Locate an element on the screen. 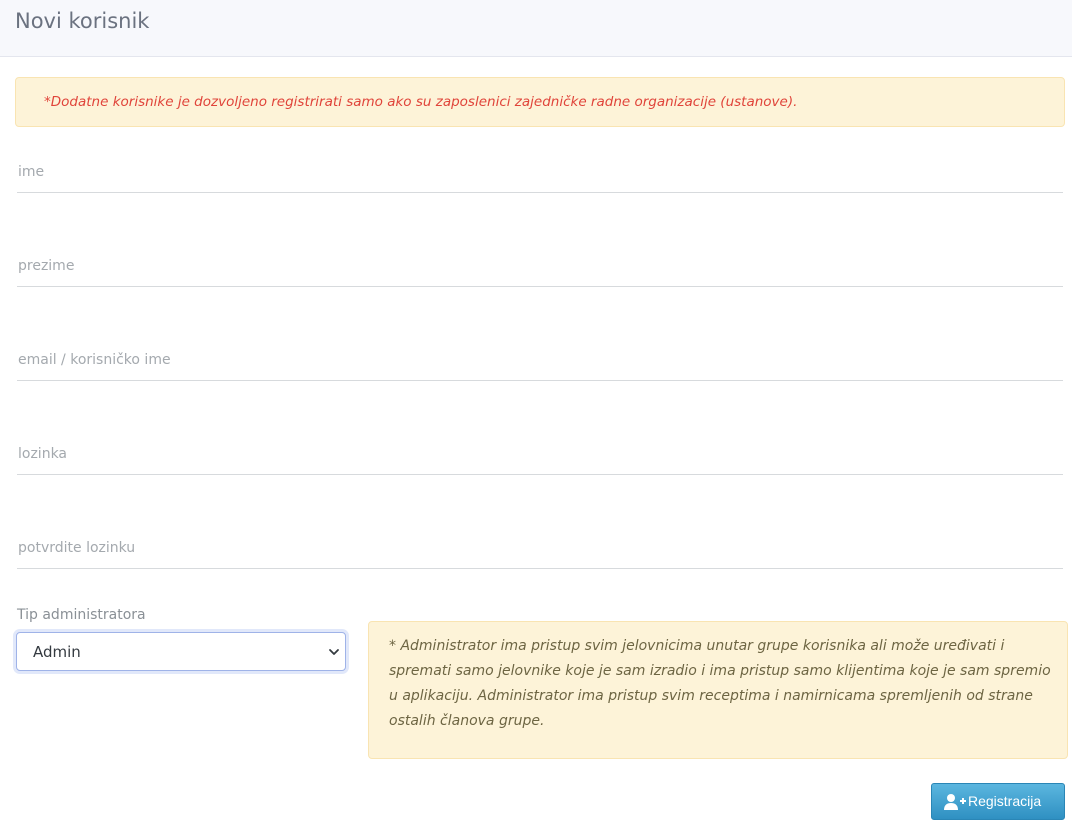 Image resolution: width=1072 pixels, height=834 pixels. page-header: Novi korisnik is located at coordinates (536, 28).